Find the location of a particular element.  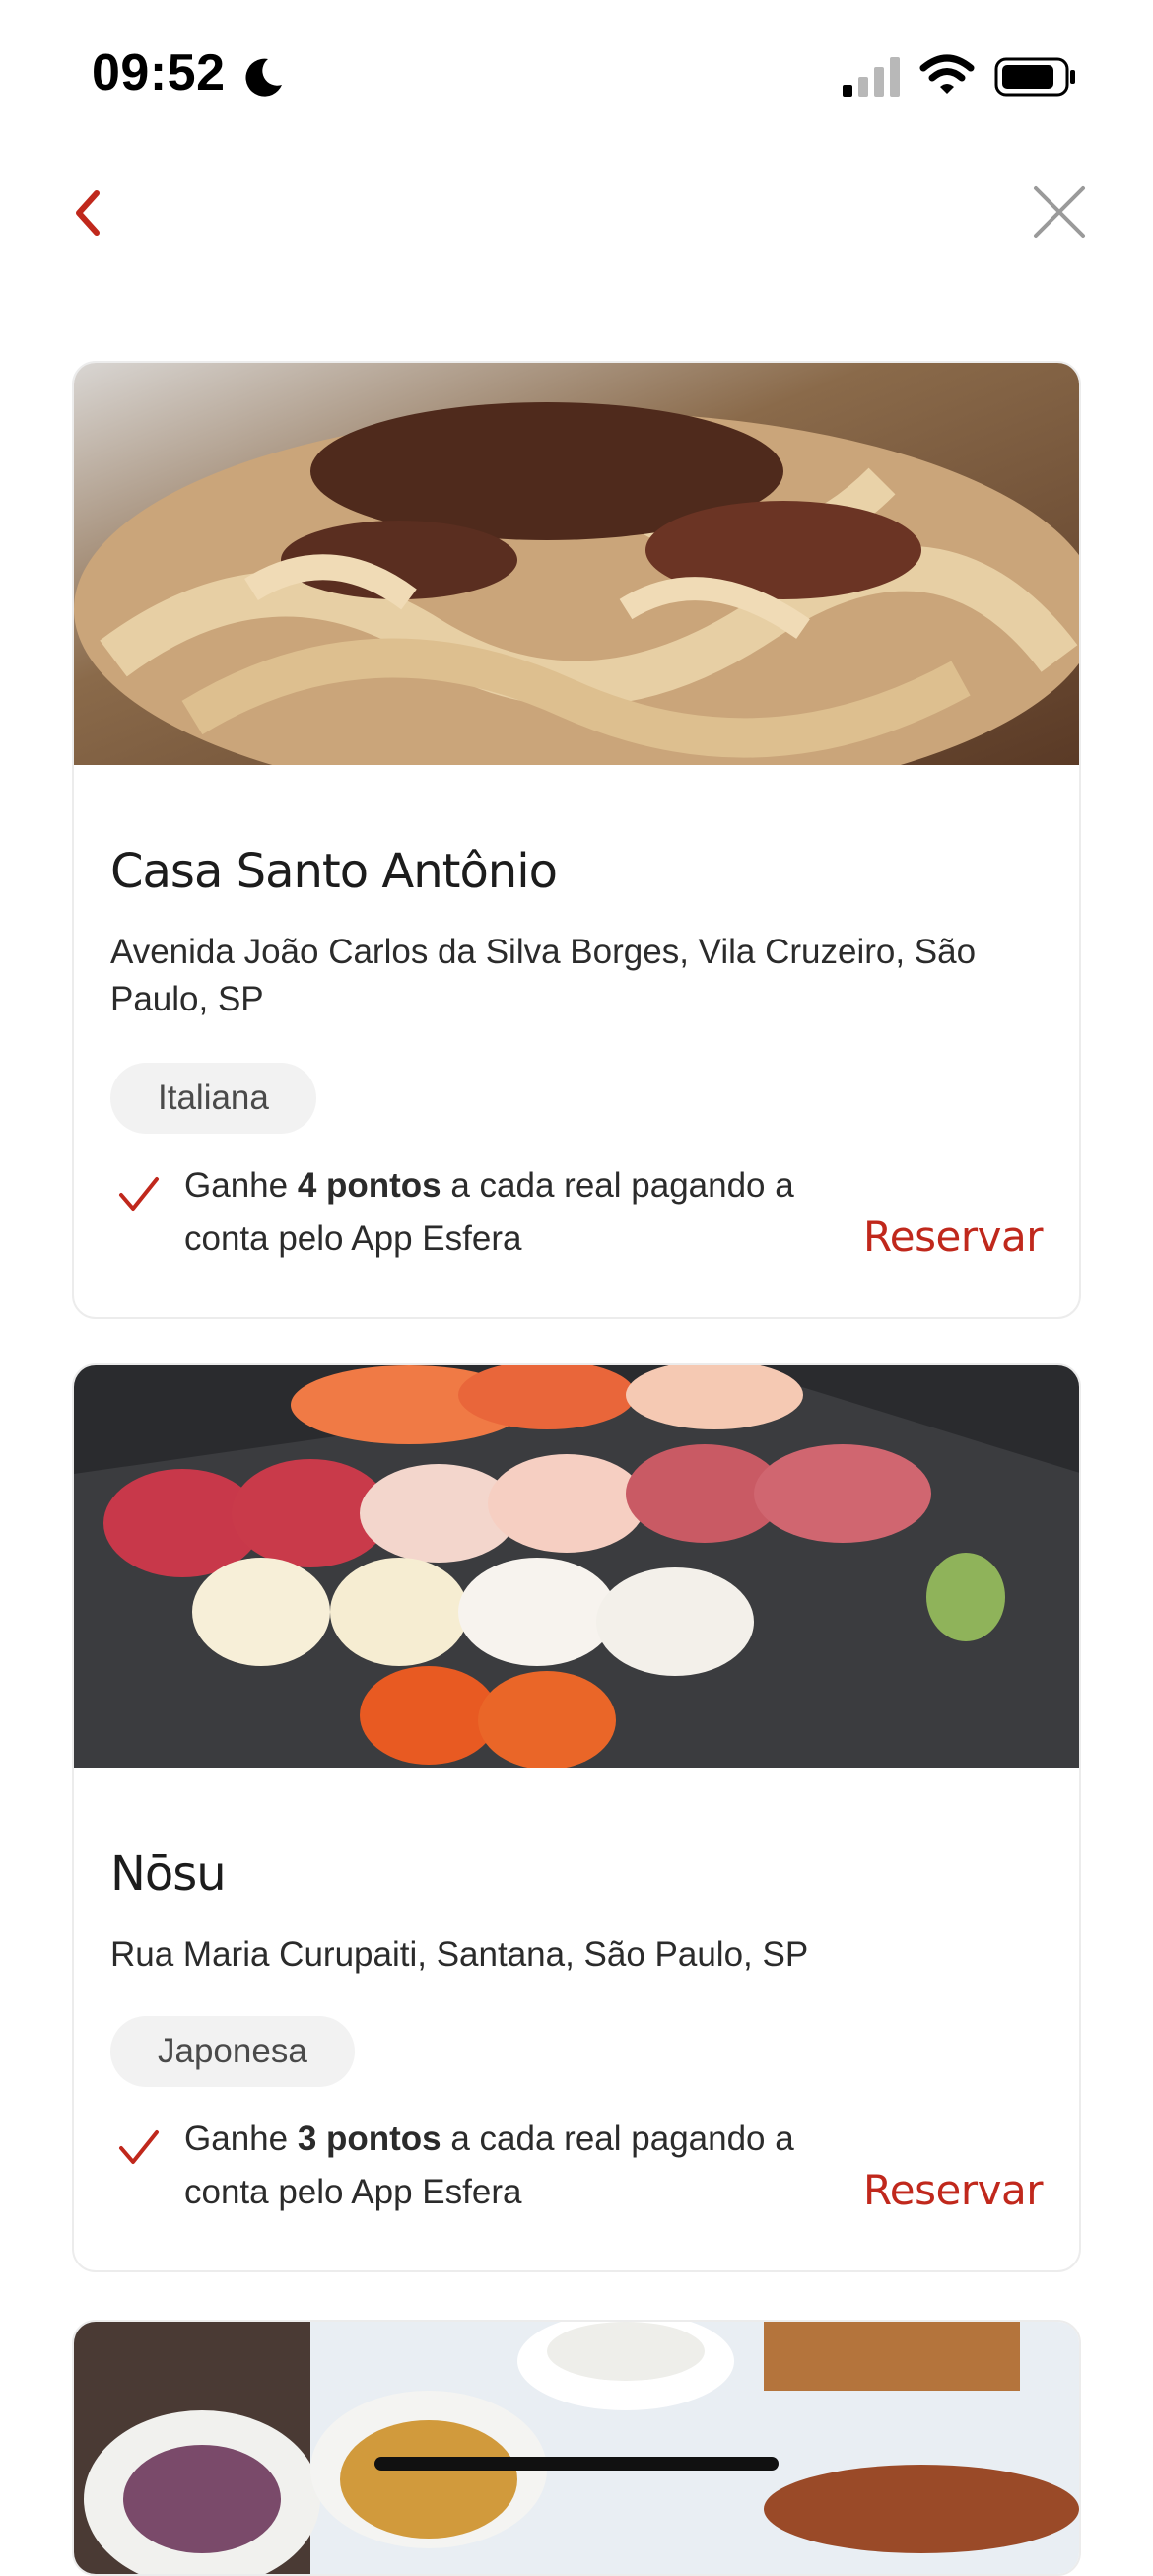

points-value: 4 pontos is located at coordinates (369, 1186).